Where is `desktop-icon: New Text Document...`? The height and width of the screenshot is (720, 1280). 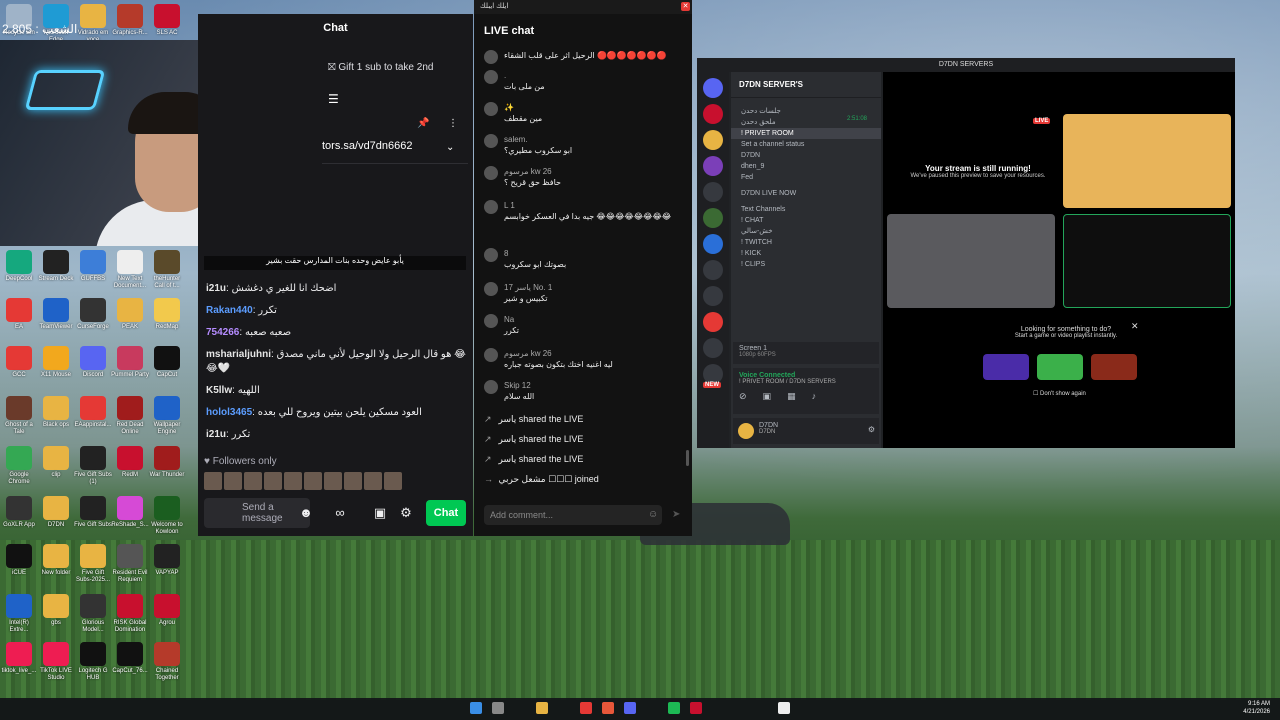
desktop-icon: New Text Document... is located at coordinates (130, 270).